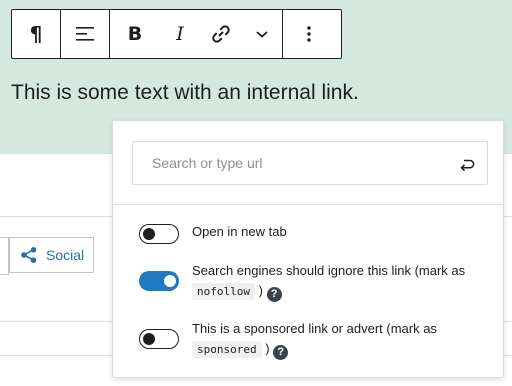 The height and width of the screenshot is (386, 512). Describe the element at coordinates (308, 204) in the screenshot. I see `popover-divider` at that location.